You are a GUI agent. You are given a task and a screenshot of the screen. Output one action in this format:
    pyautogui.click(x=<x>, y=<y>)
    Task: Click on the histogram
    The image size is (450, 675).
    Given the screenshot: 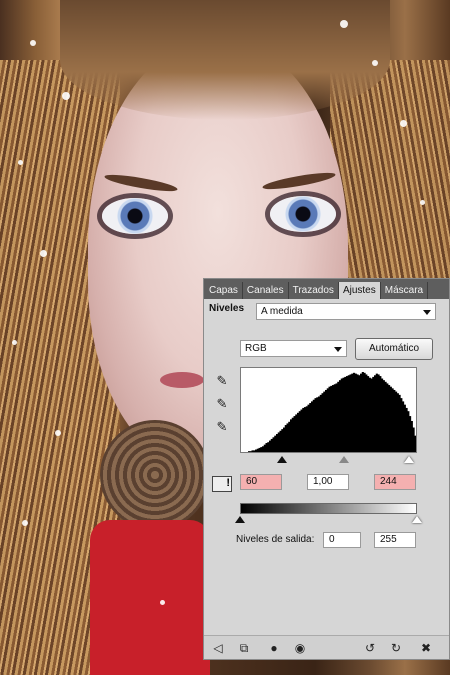 What is the action you would take?
    pyautogui.click(x=328, y=410)
    